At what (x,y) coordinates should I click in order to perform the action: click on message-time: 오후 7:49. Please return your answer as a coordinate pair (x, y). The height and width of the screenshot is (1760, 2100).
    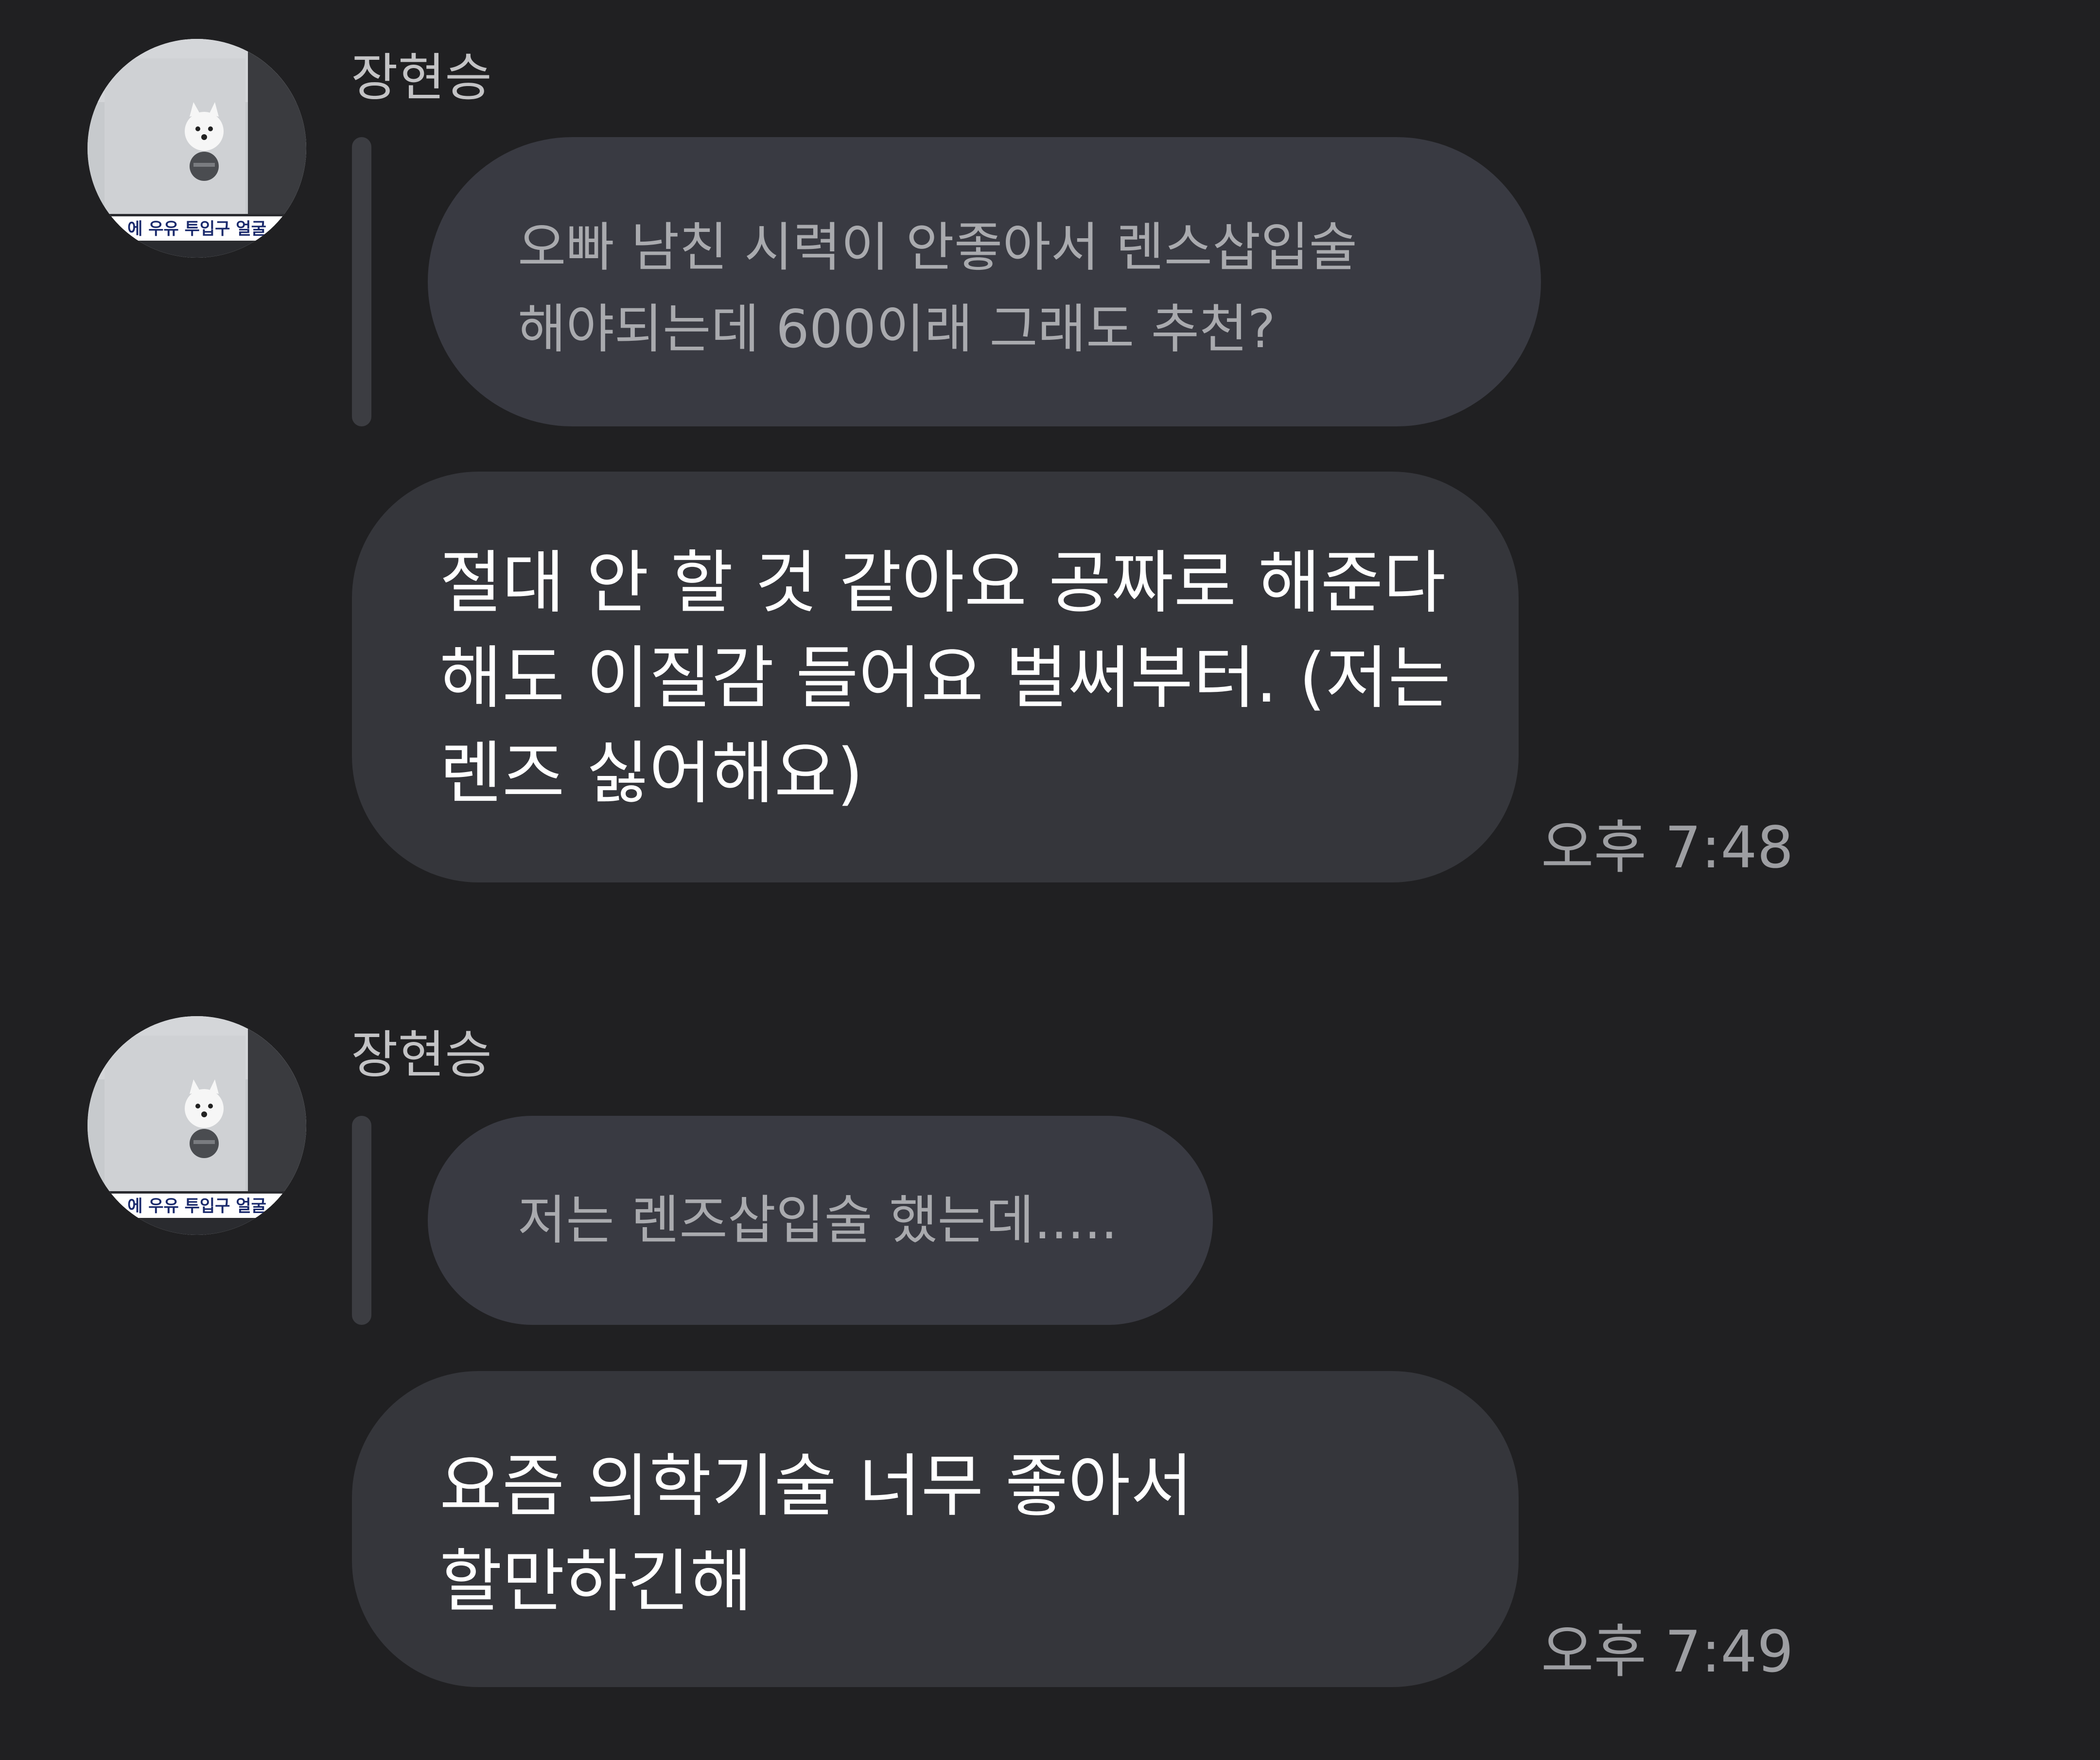
    Looking at the image, I should click on (1667, 1651).